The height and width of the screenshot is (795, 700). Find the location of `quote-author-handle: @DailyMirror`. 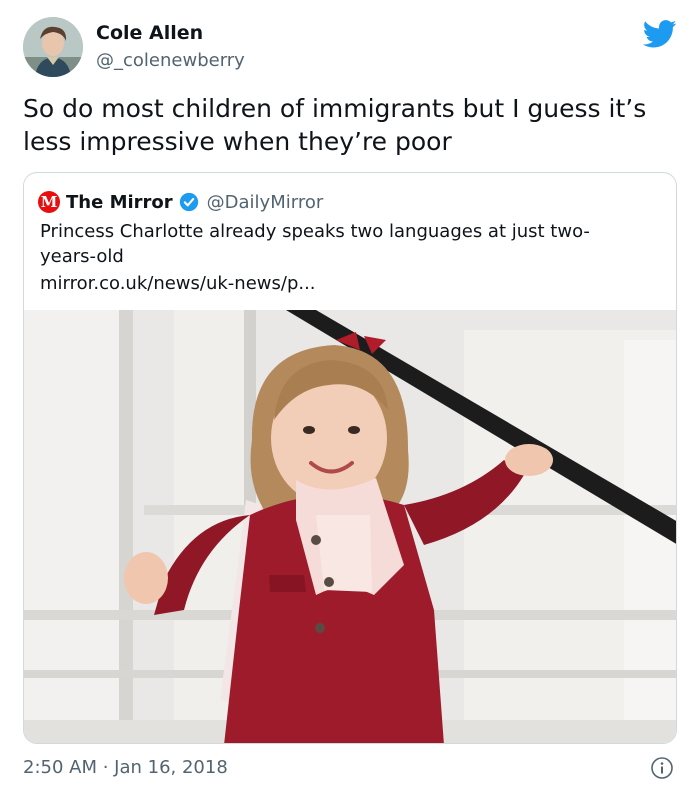

quote-author-handle: @DailyMirror is located at coordinates (265, 202).